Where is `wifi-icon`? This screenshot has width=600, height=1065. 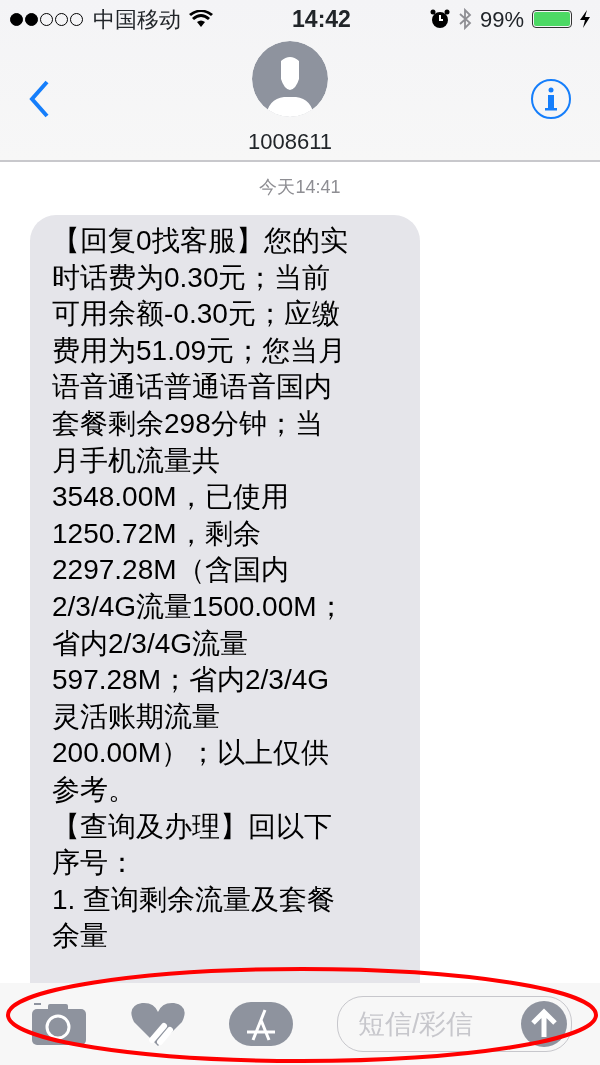 wifi-icon is located at coordinates (201, 19).